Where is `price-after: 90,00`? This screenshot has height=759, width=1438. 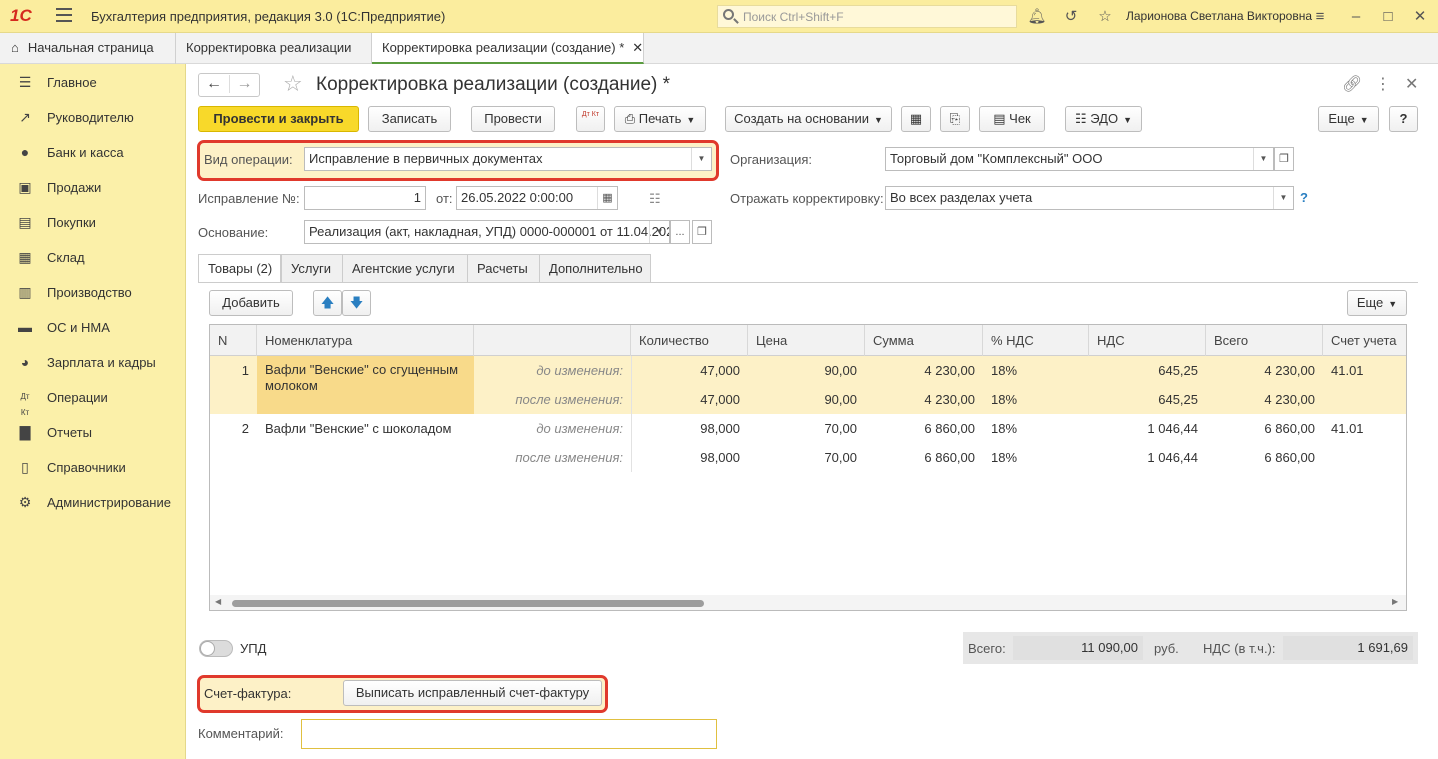 price-after: 90,00 is located at coordinates (806, 399).